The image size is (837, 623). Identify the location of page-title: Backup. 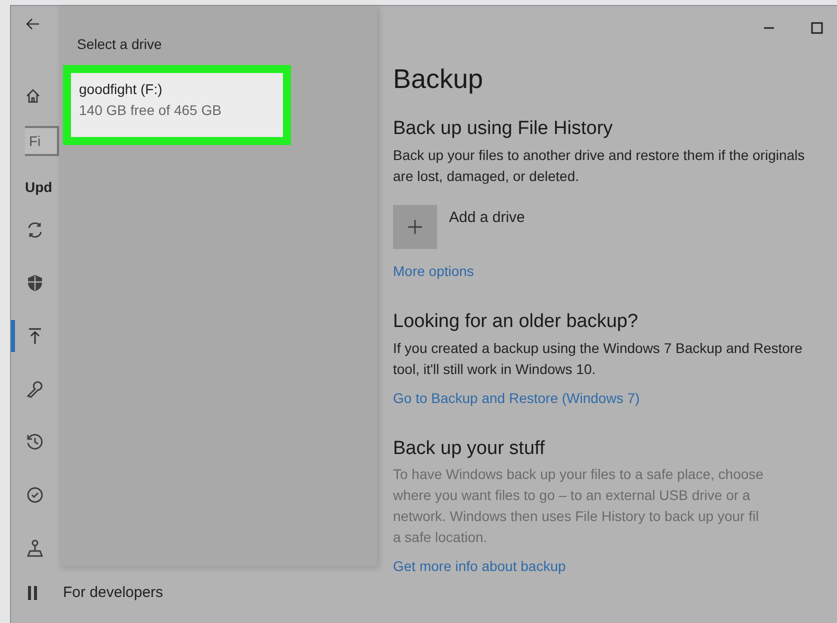
(438, 79).